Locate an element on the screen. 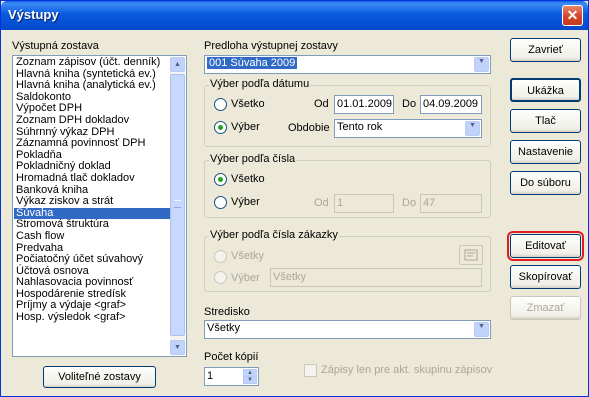 Image resolution: width=589 pixels, height=397 pixels. copy-button: Skopírovať is located at coordinates (545, 277).